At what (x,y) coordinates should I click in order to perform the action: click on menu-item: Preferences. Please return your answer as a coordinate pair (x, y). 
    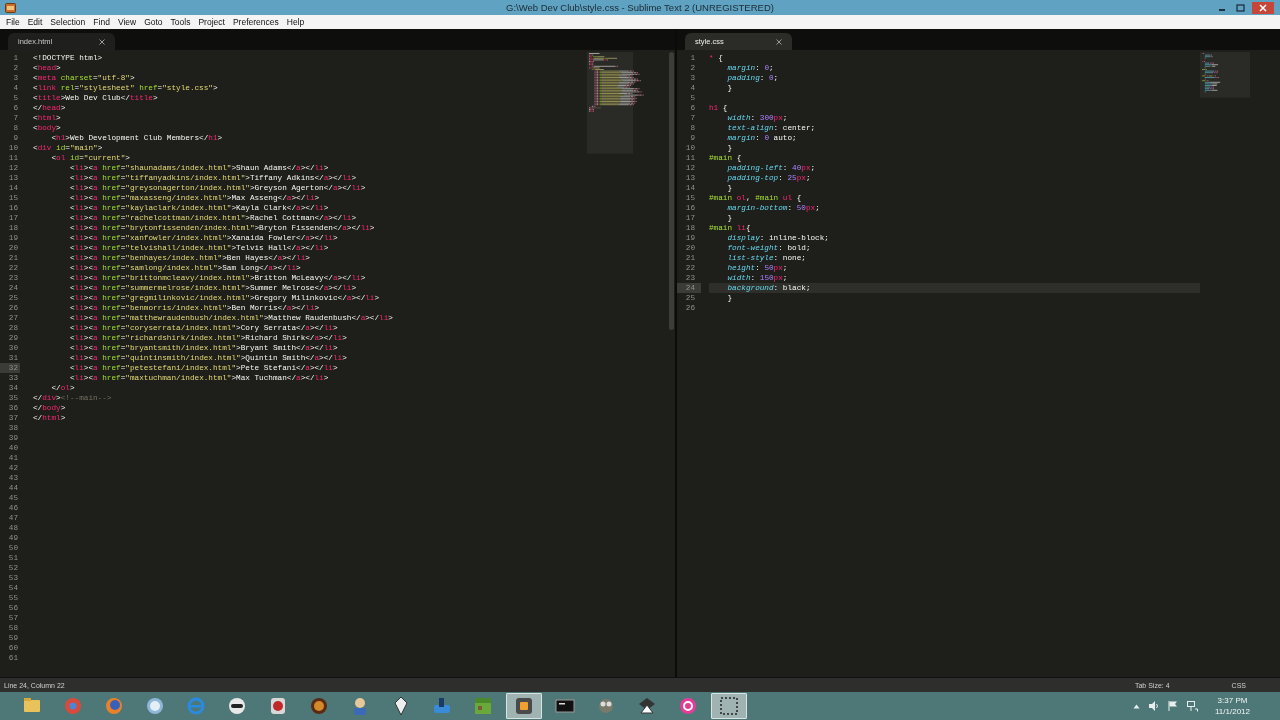
    Looking at the image, I should click on (255, 22).